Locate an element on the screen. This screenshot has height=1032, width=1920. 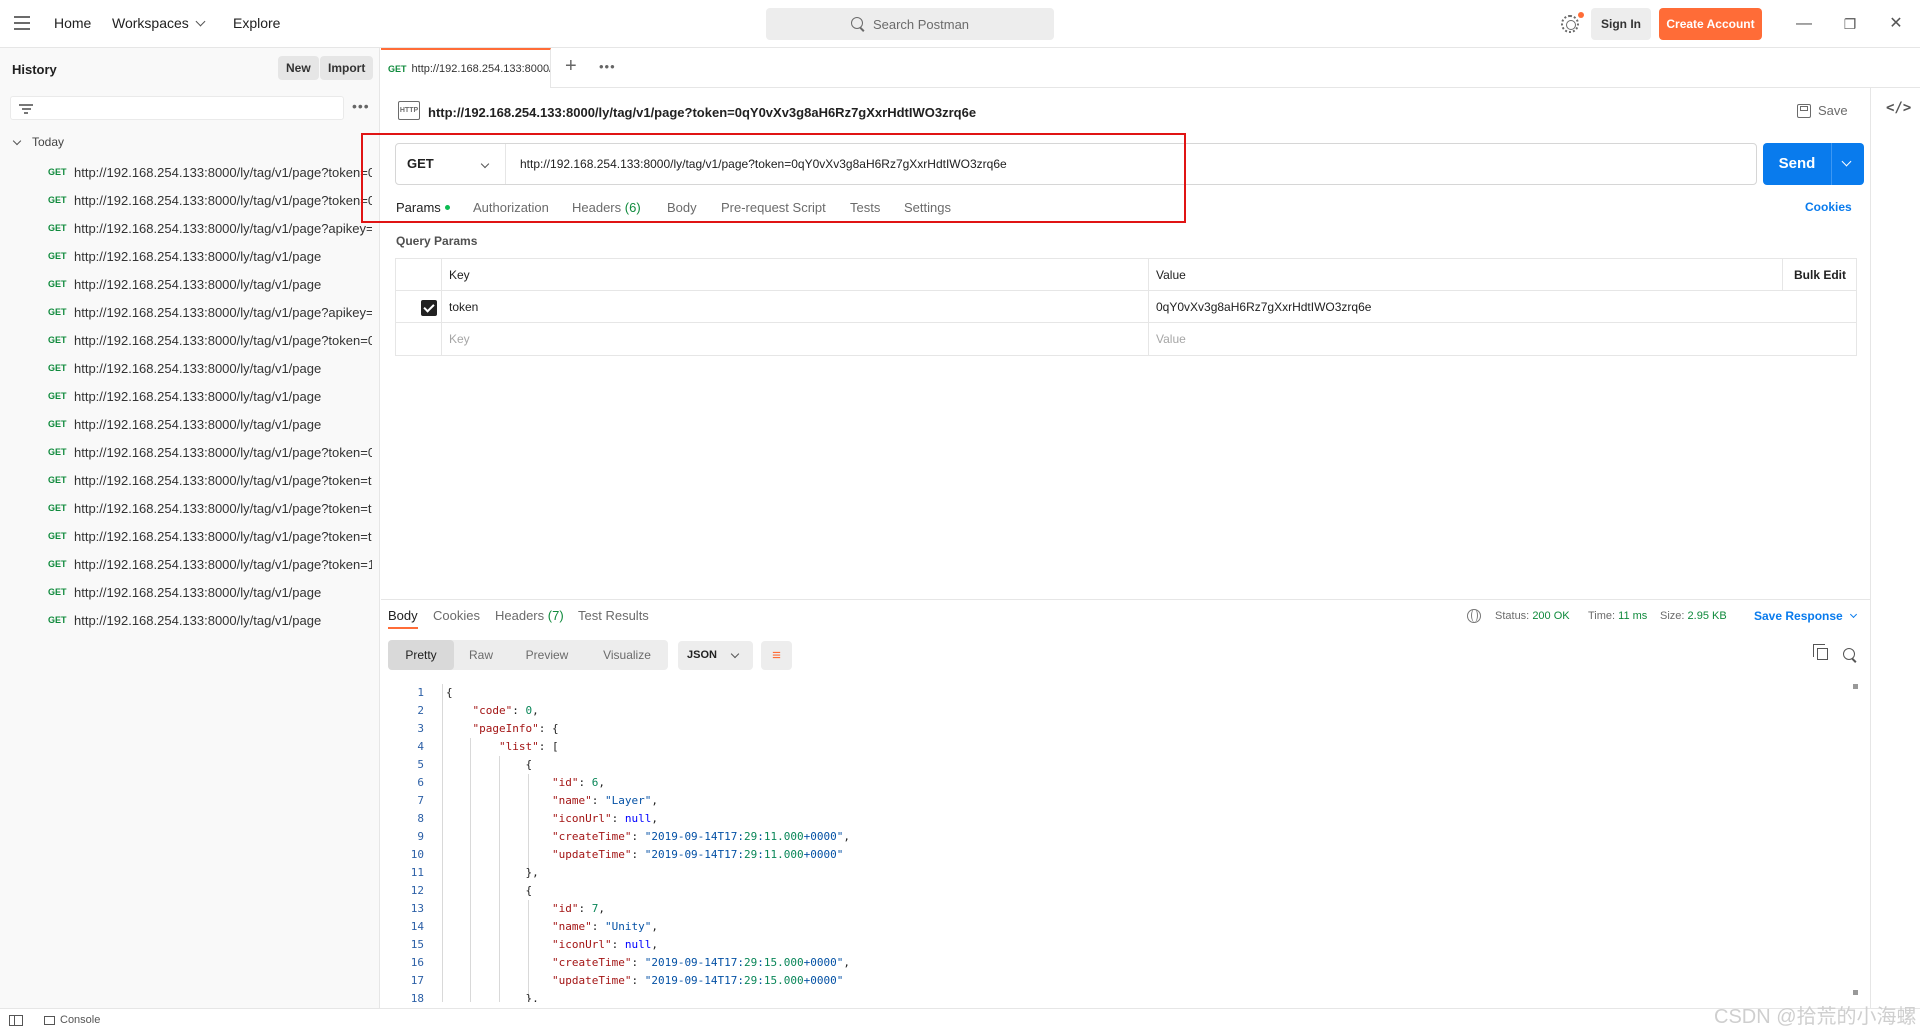
search-icon is located at coordinates (1850, 655).